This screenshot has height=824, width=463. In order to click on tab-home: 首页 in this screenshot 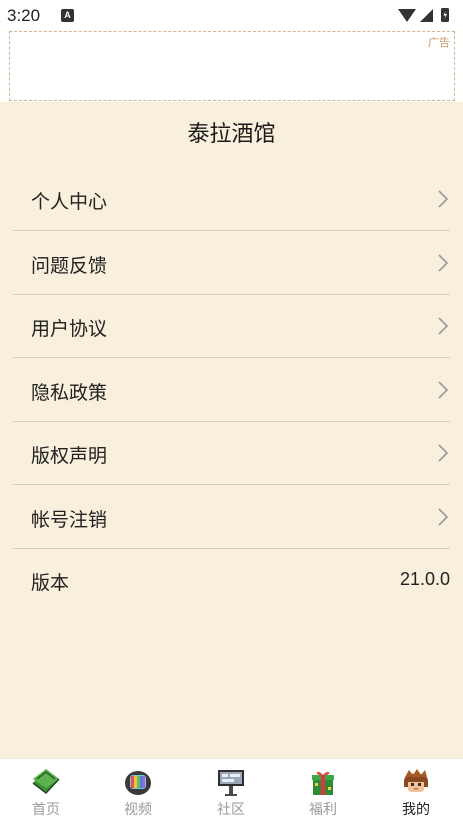, I will do `click(46, 791)`.